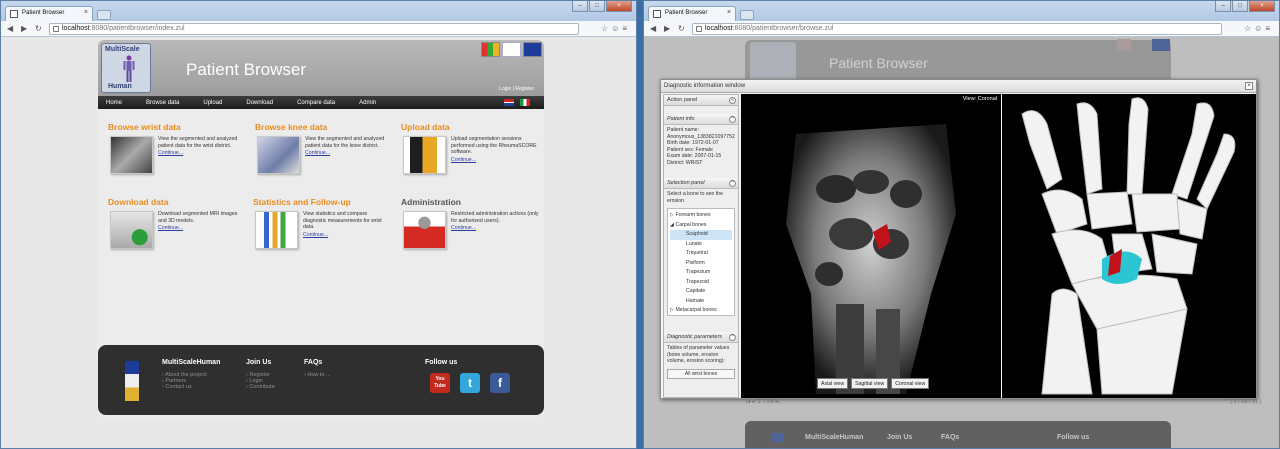 The width and height of the screenshot is (1280, 449). Describe the element at coordinates (1249, 86) in the screenshot. I see `close-dialog-icon: ×` at that location.